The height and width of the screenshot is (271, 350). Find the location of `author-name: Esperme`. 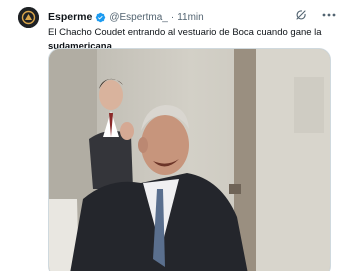

author-name: Esperme is located at coordinates (70, 17).